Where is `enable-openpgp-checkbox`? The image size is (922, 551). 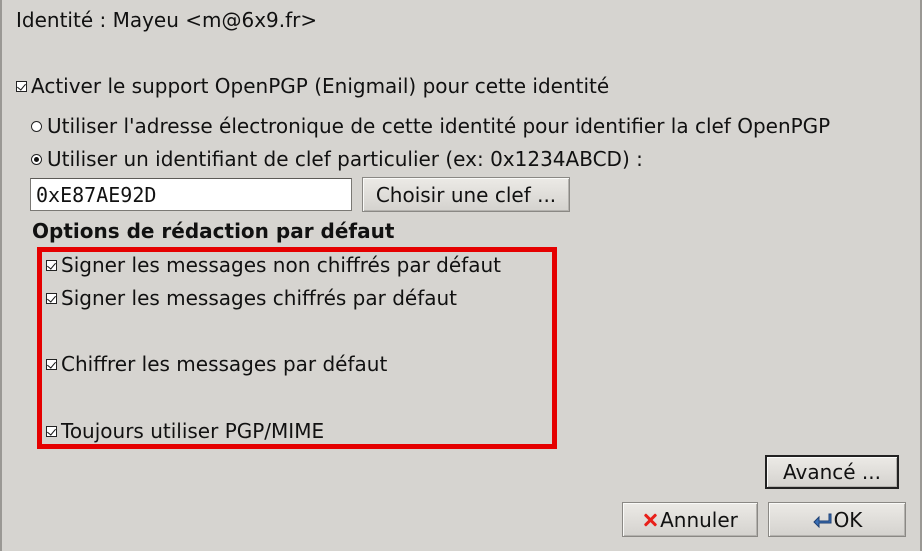 enable-openpgp-checkbox is located at coordinates (21, 86).